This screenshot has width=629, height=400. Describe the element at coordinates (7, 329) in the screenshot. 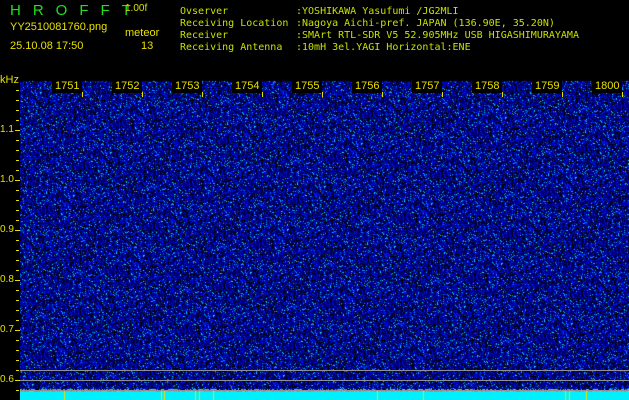

I see `y-label: 0.7` at that location.